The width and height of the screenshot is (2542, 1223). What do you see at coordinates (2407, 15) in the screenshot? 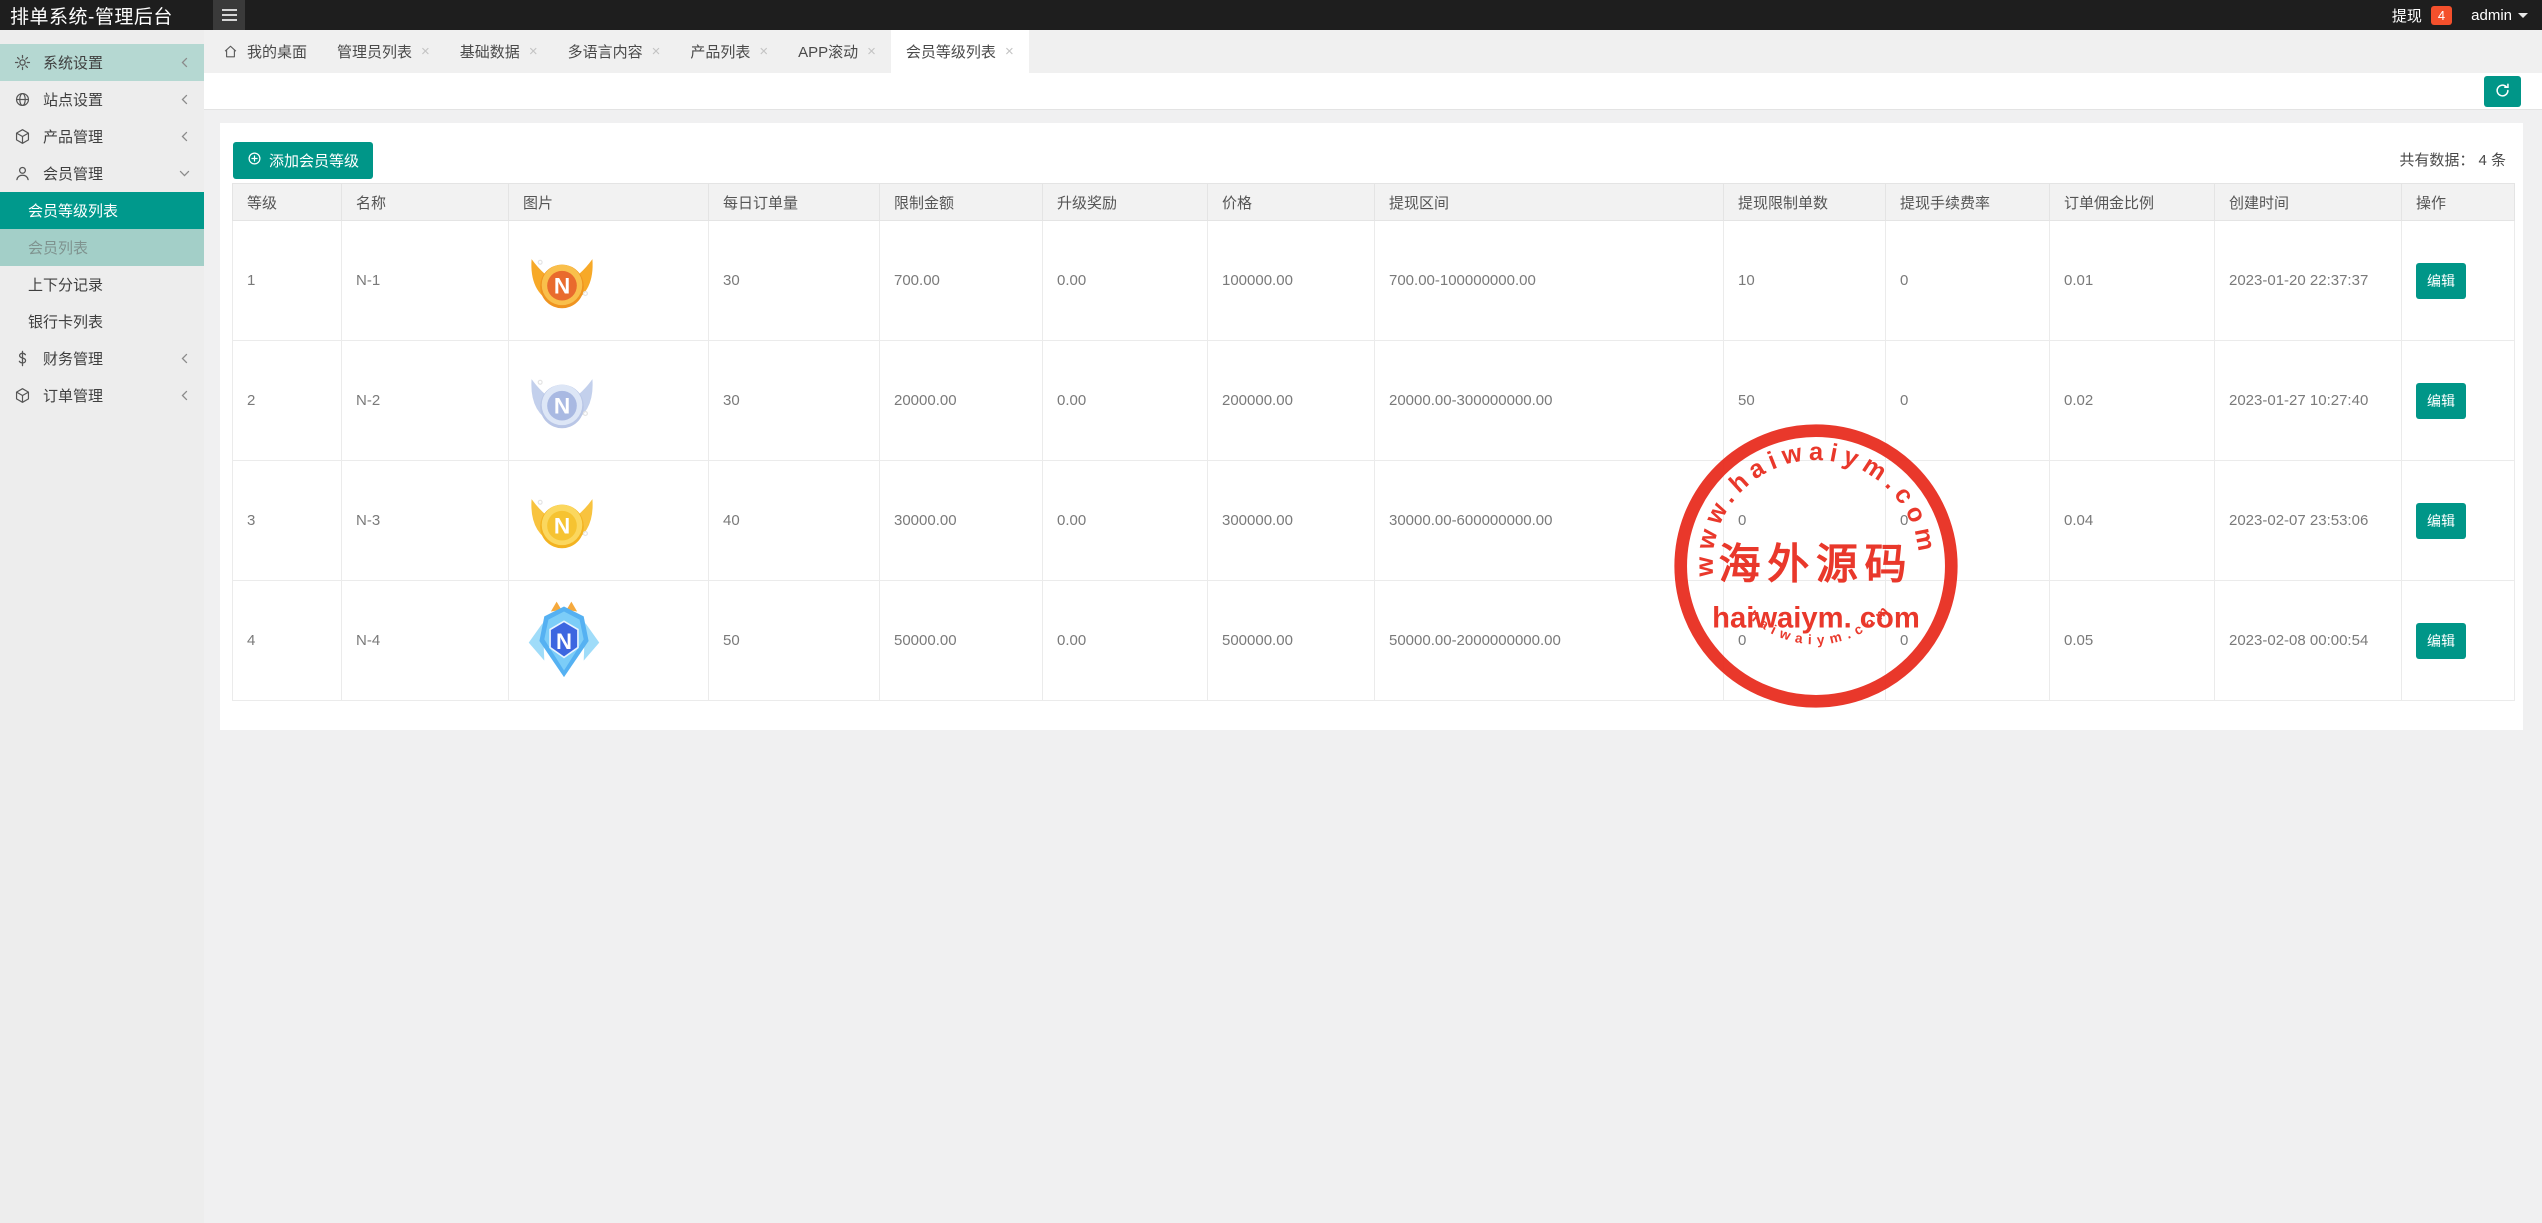
I see `withdraw-link: 提现` at bounding box center [2407, 15].